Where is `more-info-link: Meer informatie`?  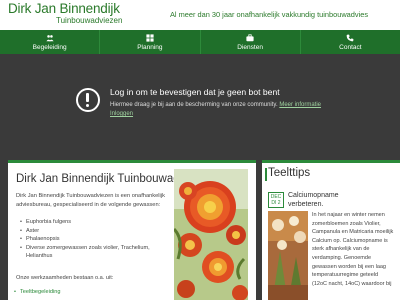
more-info-link: Meer informatie is located at coordinates (300, 105).